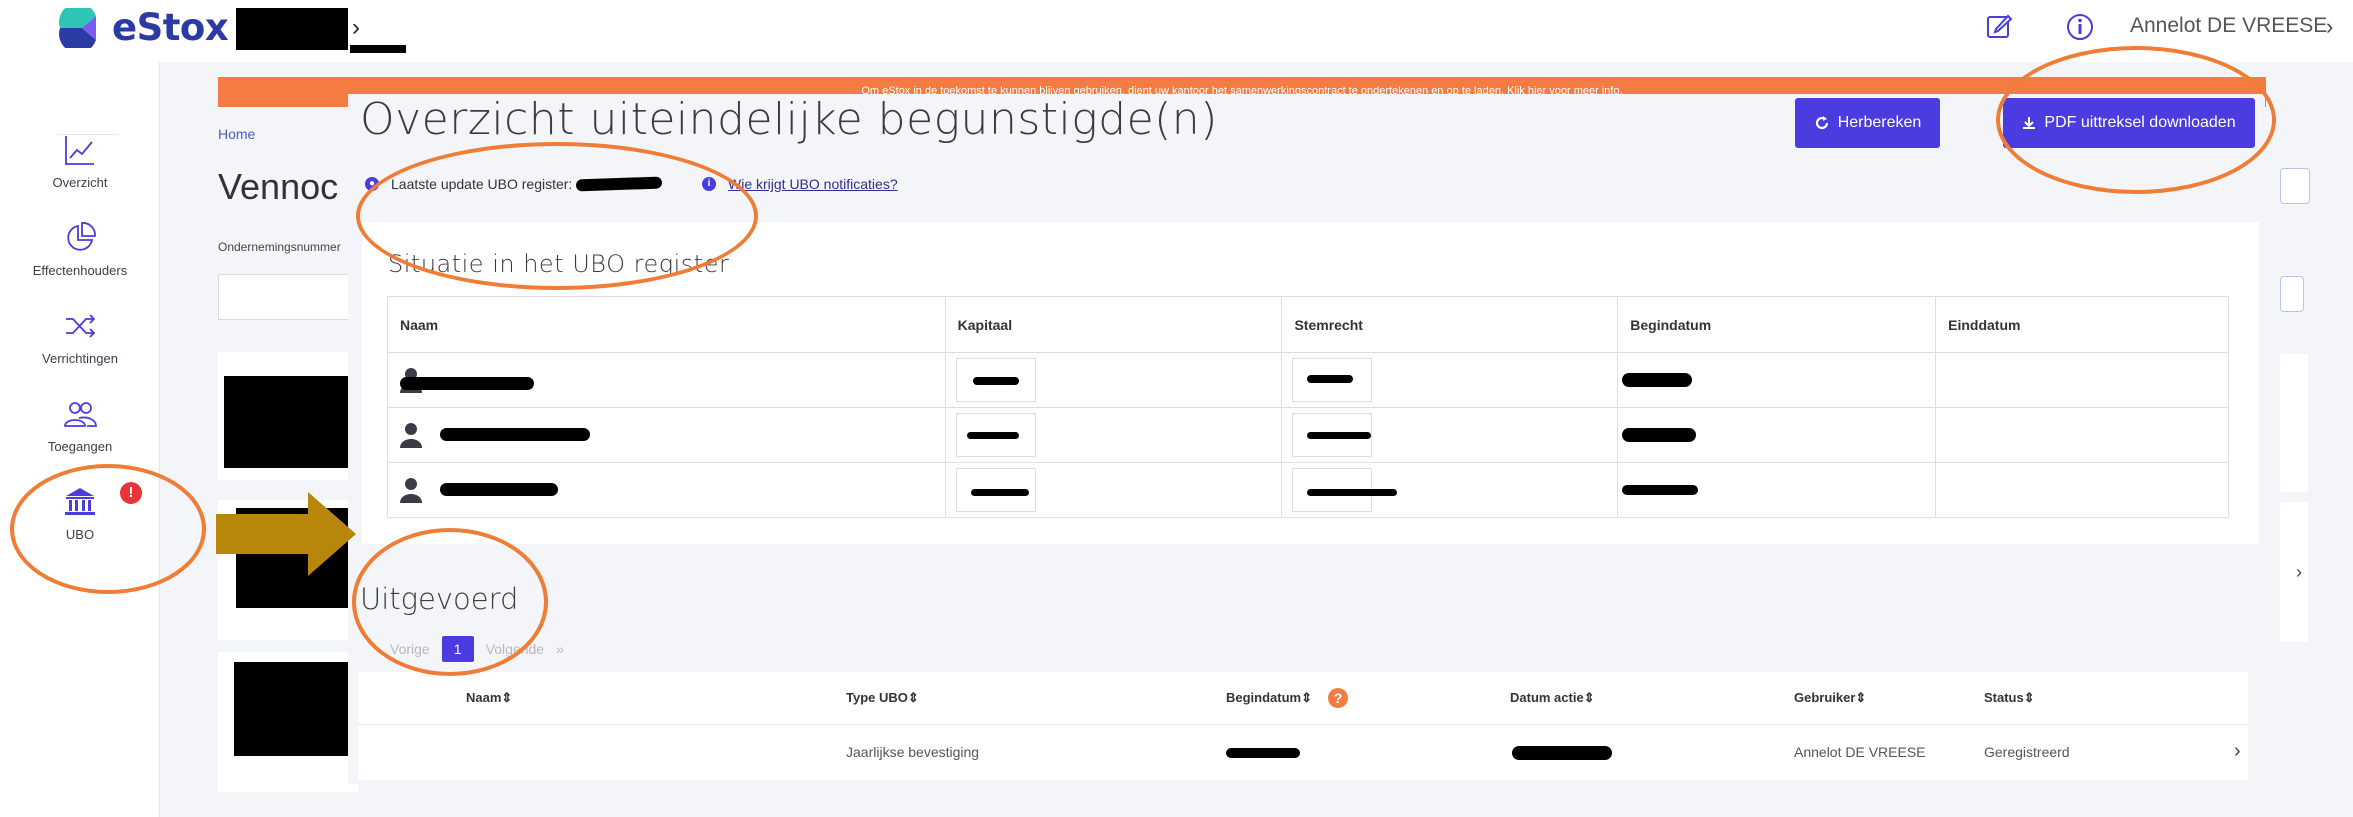 The height and width of the screenshot is (817, 2353). I want to click on column-header-status: Status⇕, so click(2009, 698).